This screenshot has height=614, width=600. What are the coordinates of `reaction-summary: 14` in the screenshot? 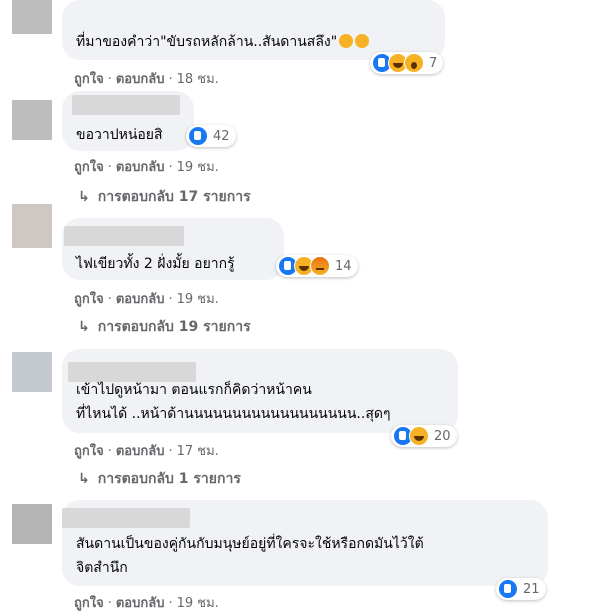 It's located at (317, 266).